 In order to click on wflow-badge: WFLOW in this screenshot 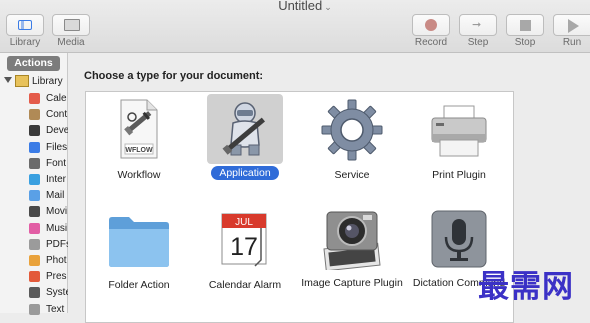, I will do `click(139, 150)`.